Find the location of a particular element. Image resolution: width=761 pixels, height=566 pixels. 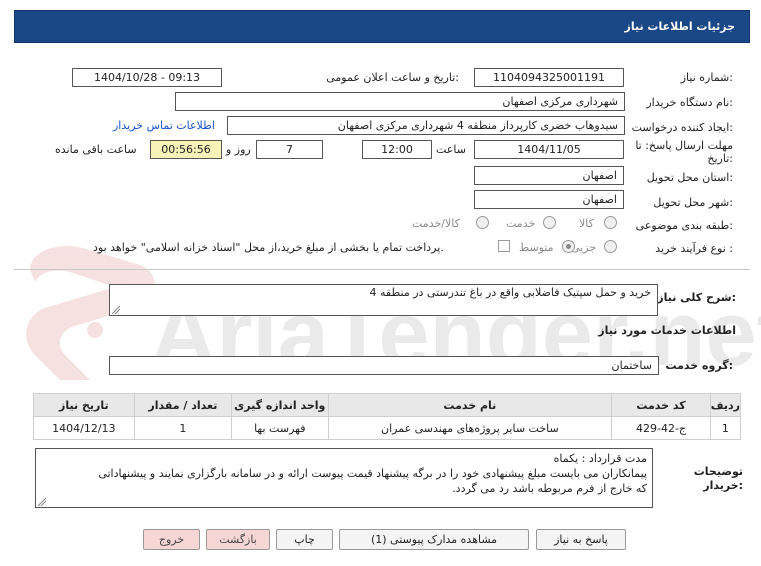

cell-code: ج-42-429 is located at coordinates (661, 428).